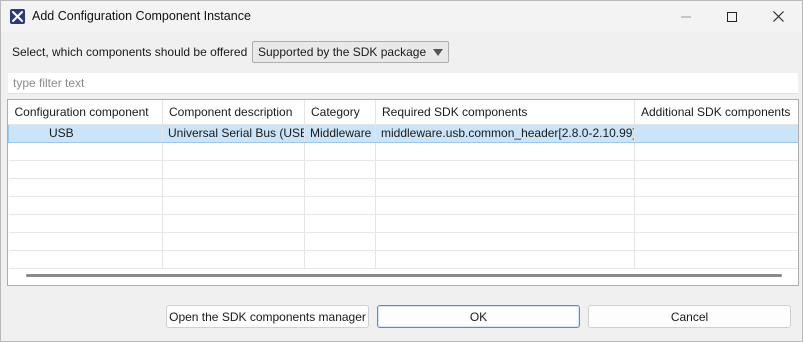  Describe the element at coordinates (267, 316) in the screenshot. I see `open-sdk-manager-button: Open the SDK components manager` at that location.